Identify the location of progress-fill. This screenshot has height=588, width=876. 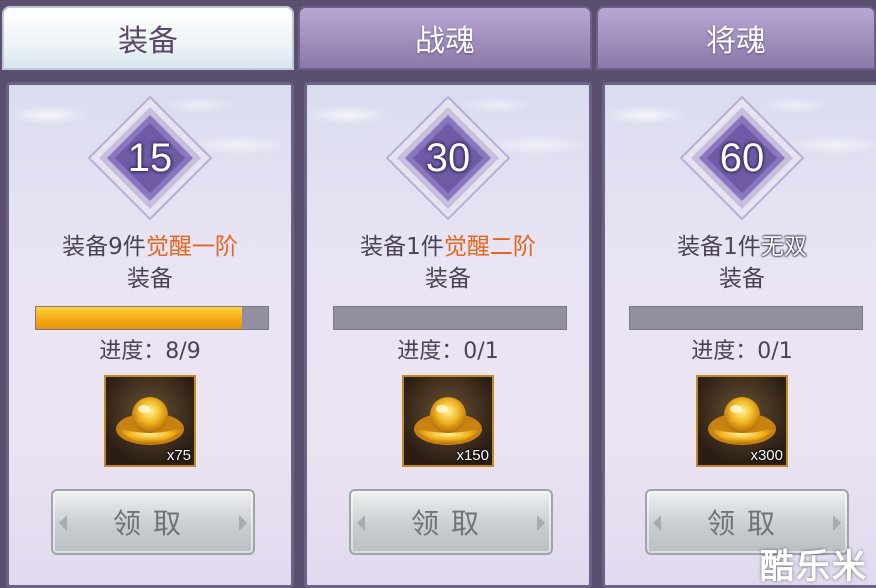
(139, 318).